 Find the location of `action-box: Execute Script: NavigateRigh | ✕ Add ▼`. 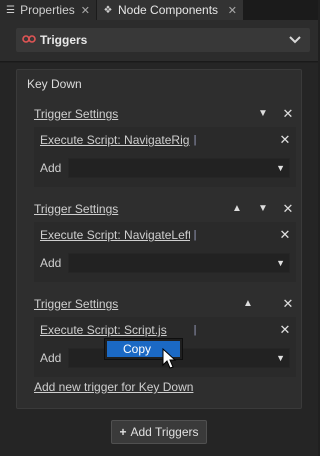

action-box: Execute Script: NavigateRigh | ✕ Add ▼ is located at coordinates (165, 157).